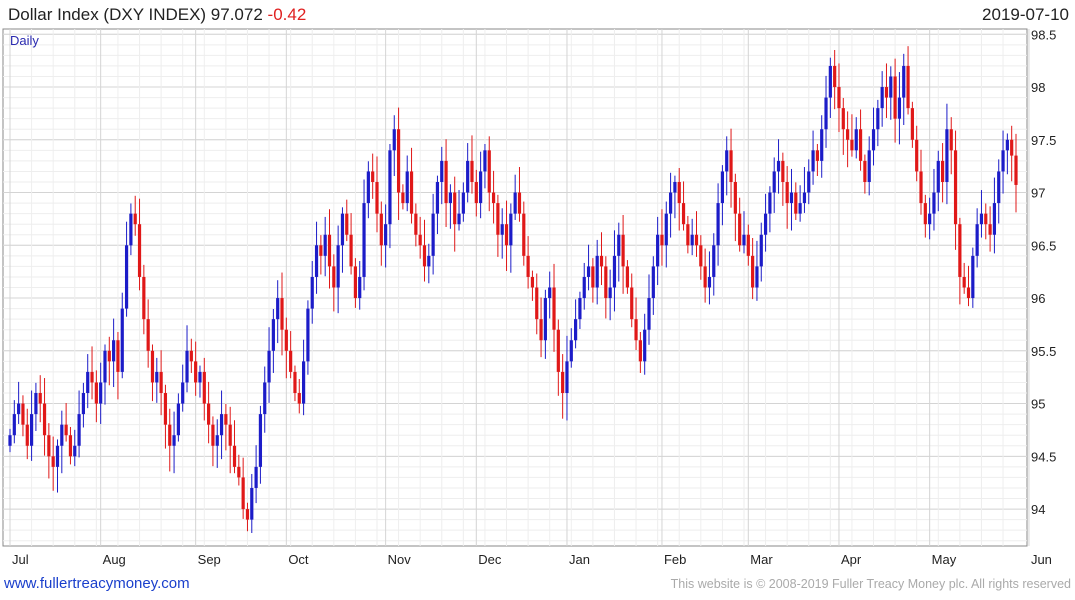 This screenshot has width=1075, height=600. Describe the element at coordinates (490, 559) in the screenshot. I see `x-tick-label: Dec` at that location.